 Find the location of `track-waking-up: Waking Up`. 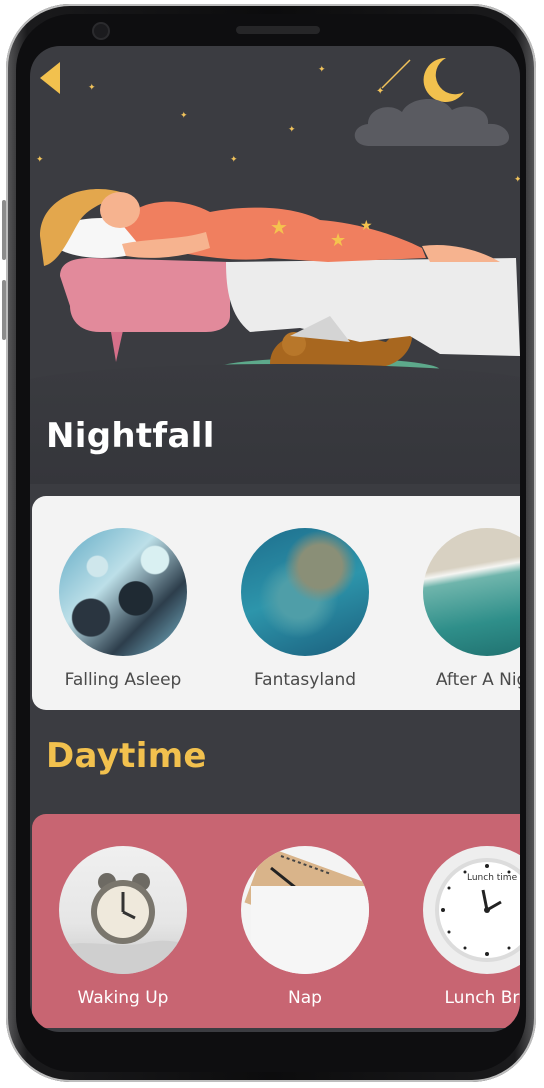

track-waking-up: Waking Up is located at coordinates (123, 931).